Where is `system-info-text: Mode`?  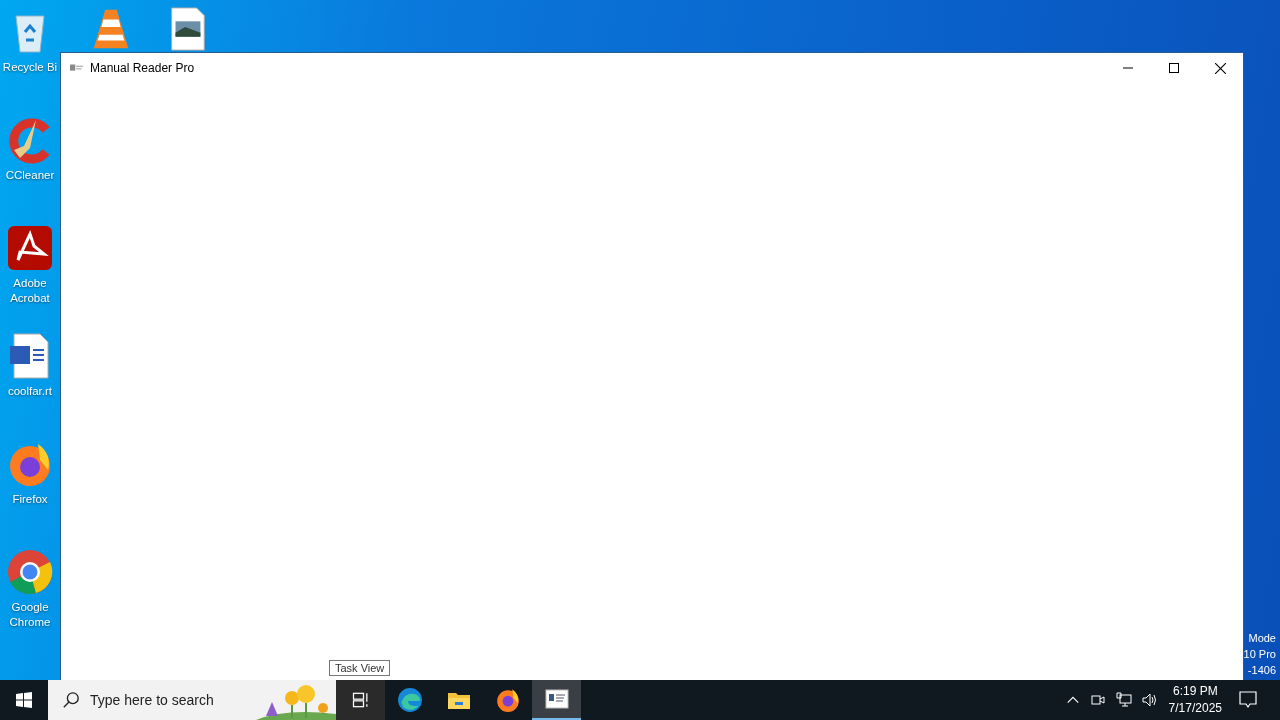
system-info-text: Mode is located at coordinates (1262, 638).